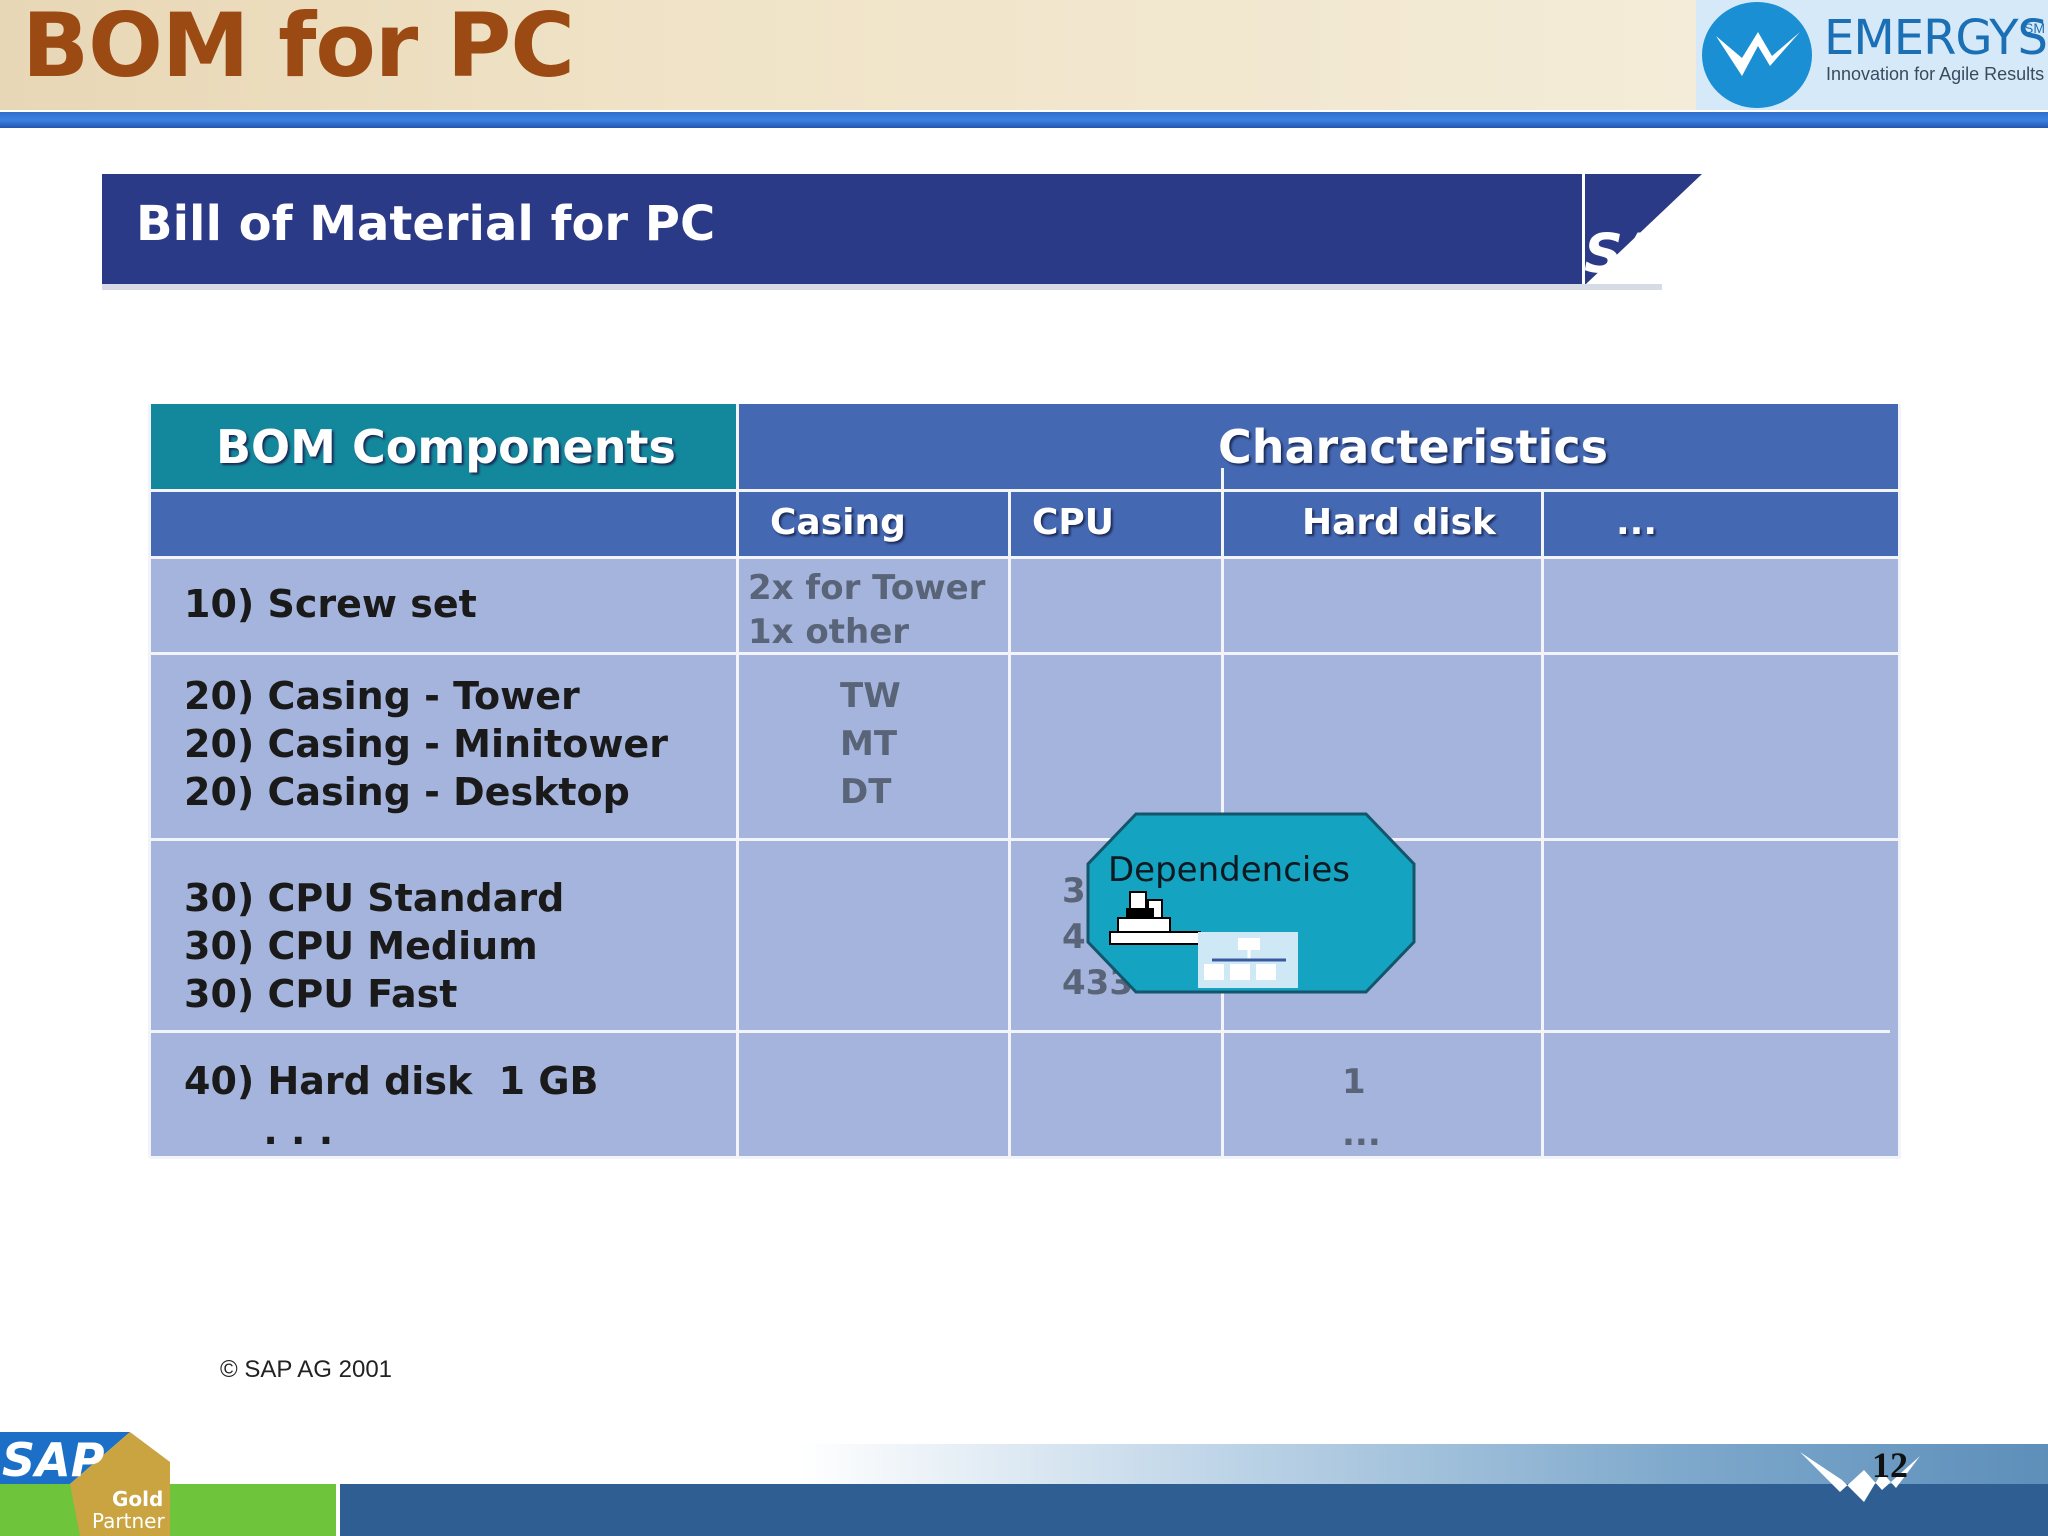  Describe the element at coordinates (1194, 1510) in the screenshot. I see `footer-band` at that location.